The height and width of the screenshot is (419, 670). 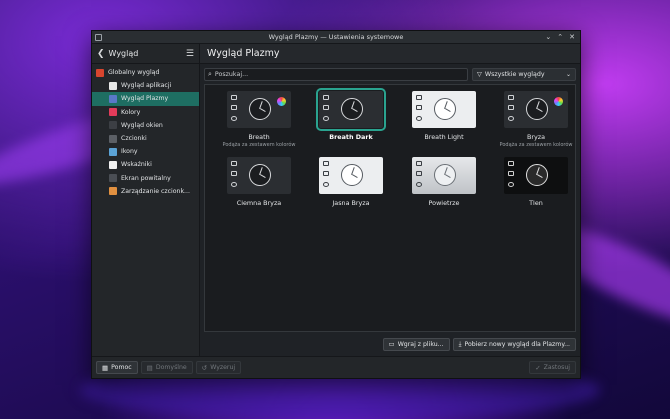 I want to click on filter-dropdown: ▽ Wszystkie wyglądy ⌄, so click(x=524, y=74).